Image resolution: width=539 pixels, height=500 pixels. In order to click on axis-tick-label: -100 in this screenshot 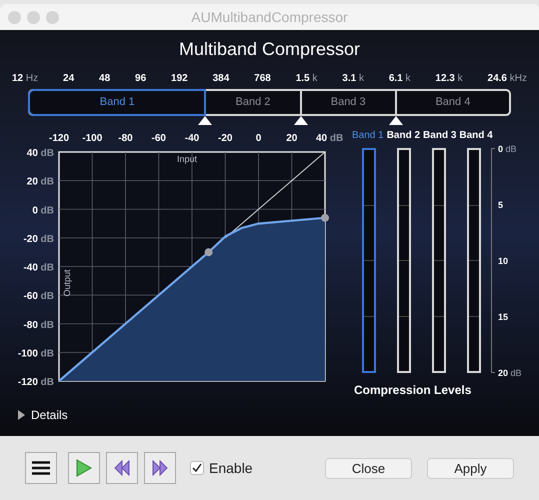, I will do `click(92, 138)`.